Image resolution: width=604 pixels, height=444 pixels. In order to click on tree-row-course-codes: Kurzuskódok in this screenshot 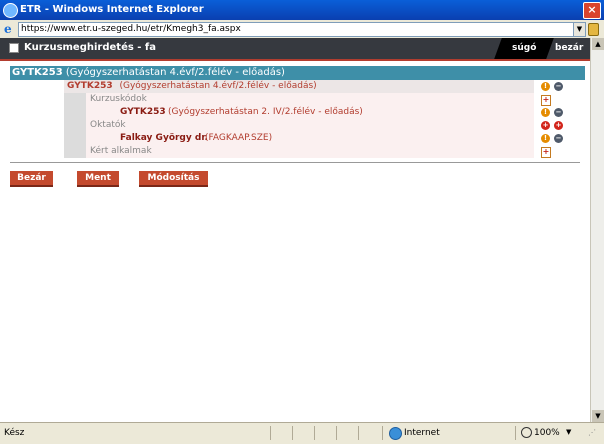, I will do `click(299, 99)`.